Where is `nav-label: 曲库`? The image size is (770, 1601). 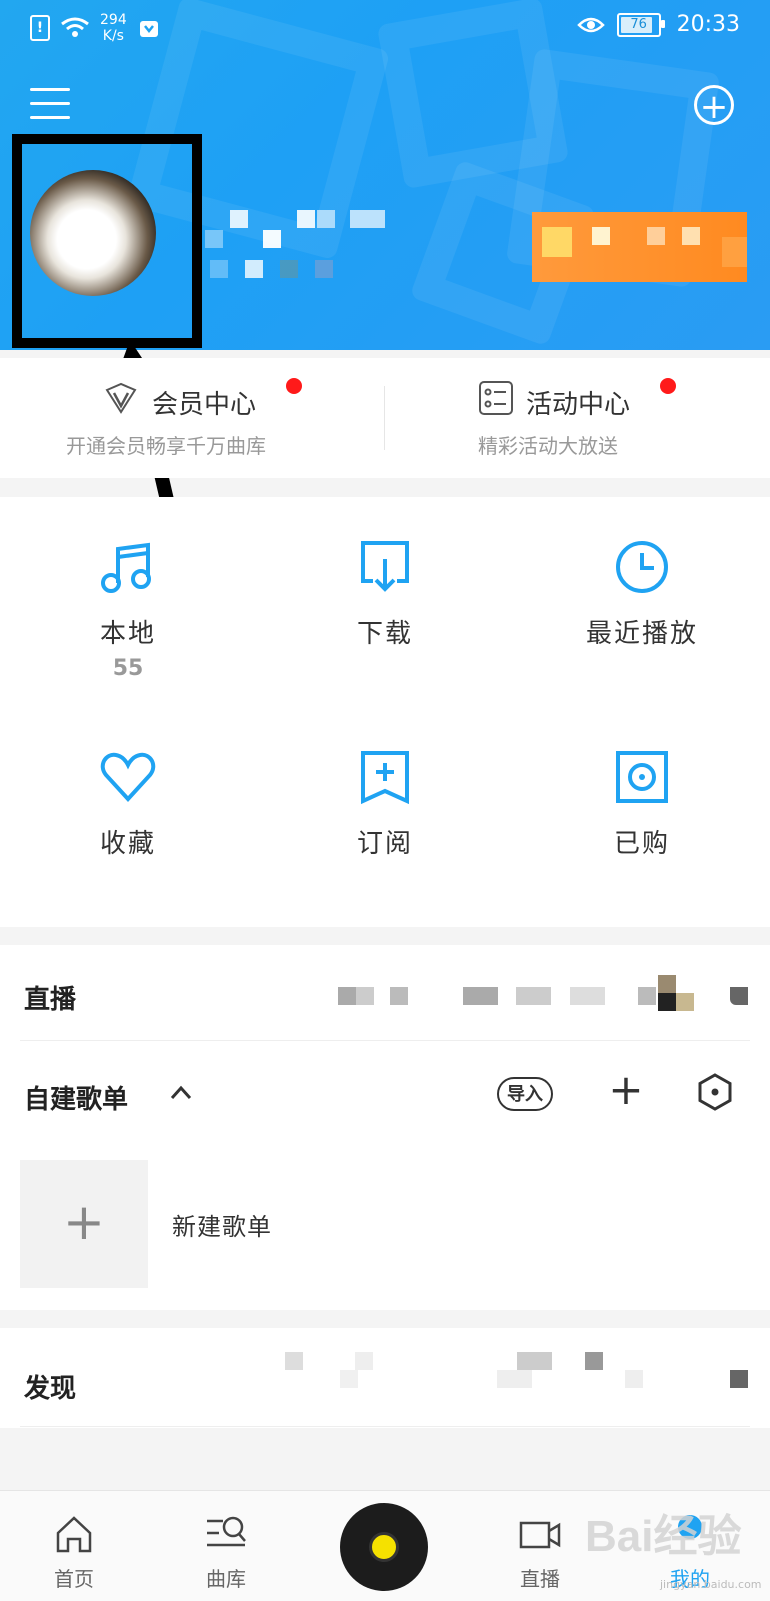
nav-label: 曲库 is located at coordinates (226, 1579).